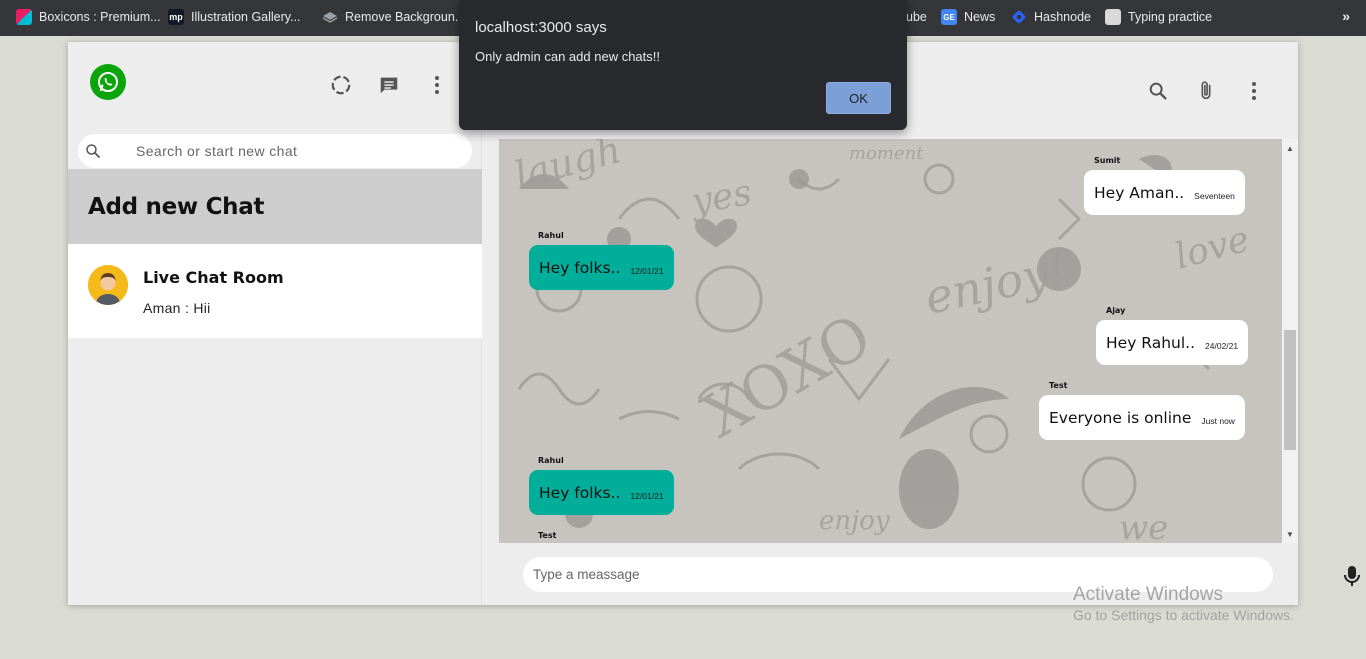 The height and width of the screenshot is (659, 1366). Describe the element at coordinates (341, 85) in the screenshot. I see `status-icon` at that location.